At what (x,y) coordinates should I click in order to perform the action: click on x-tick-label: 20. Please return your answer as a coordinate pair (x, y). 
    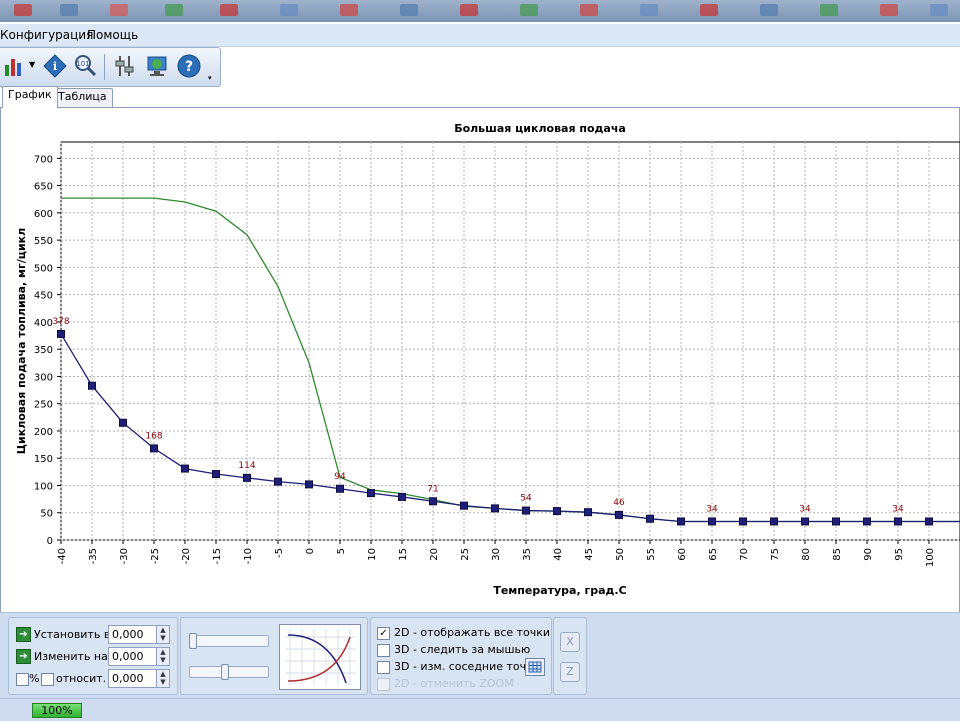
    Looking at the image, I should click on (434, 554).